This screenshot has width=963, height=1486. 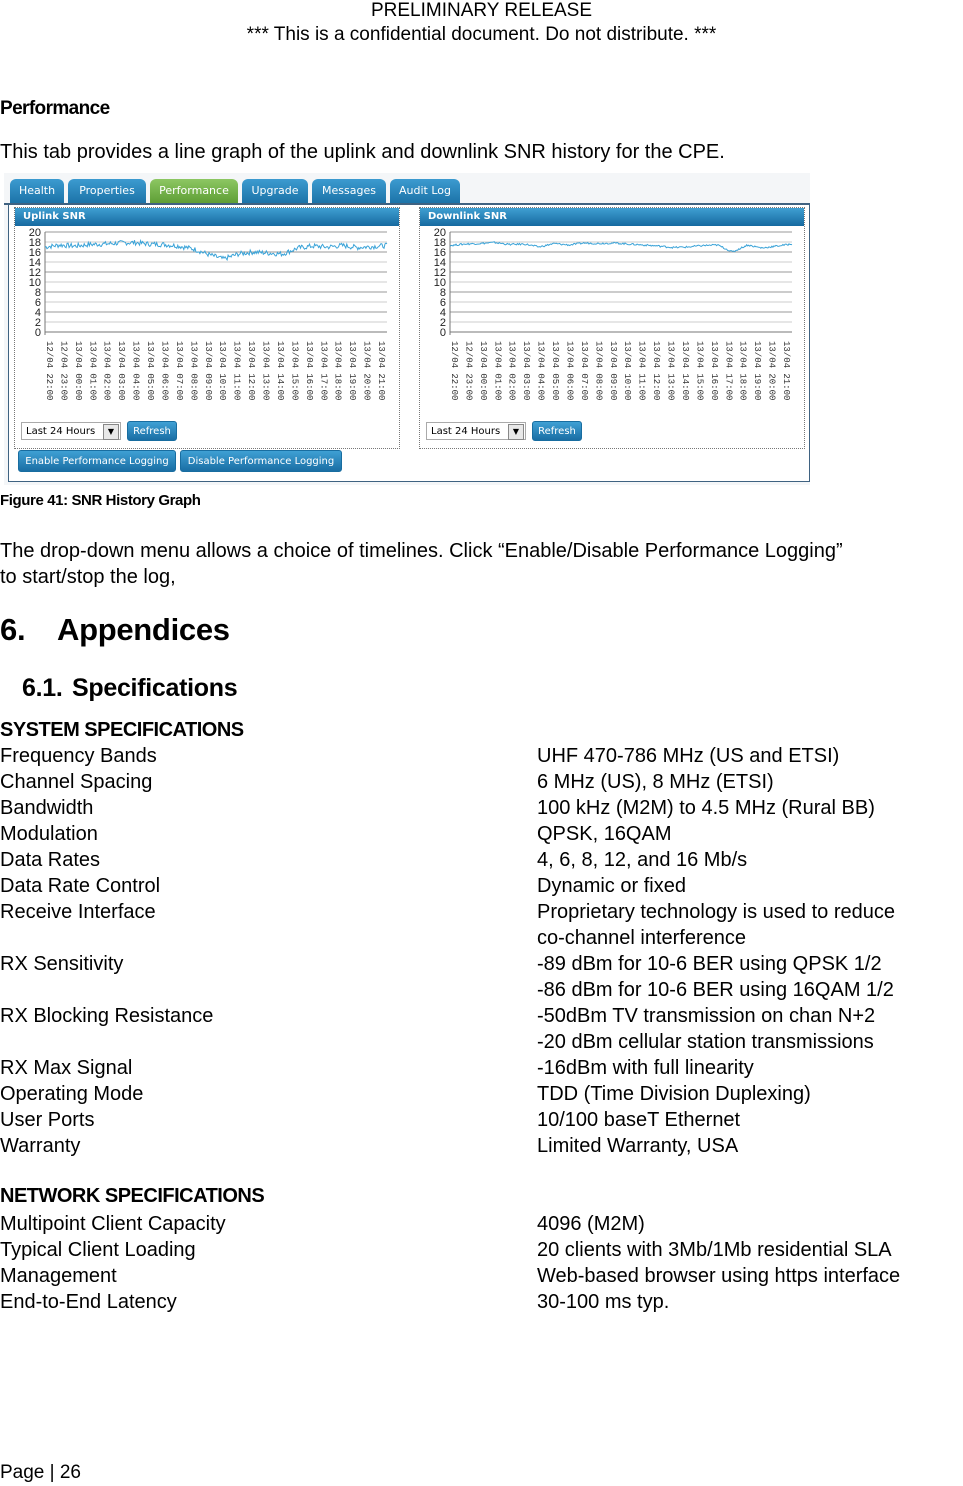 I want to click on x-tick-label: 13/04 08:00, so click(x=193, y=370).